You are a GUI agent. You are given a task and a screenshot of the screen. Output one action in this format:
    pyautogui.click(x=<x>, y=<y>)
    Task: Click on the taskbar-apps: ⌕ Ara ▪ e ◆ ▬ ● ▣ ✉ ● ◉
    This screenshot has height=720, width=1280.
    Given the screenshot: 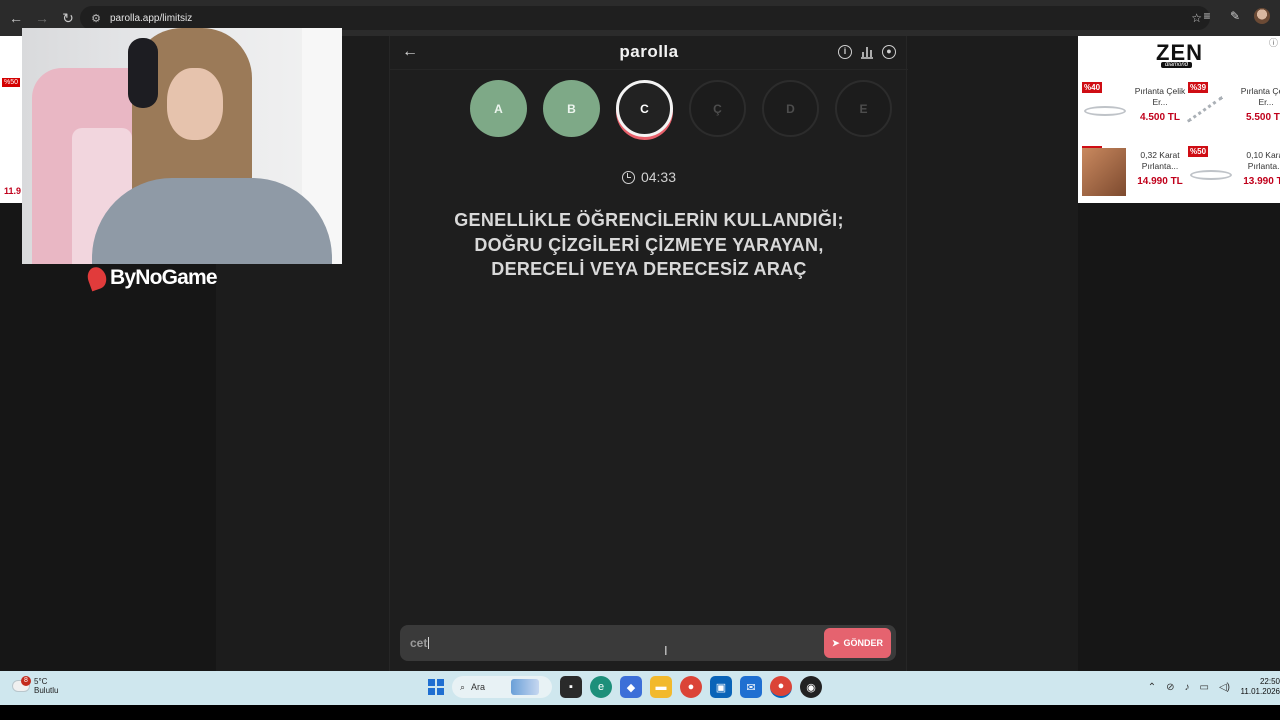 What is the action you would take?
    pyautogui.click(x=625, y=687)
    